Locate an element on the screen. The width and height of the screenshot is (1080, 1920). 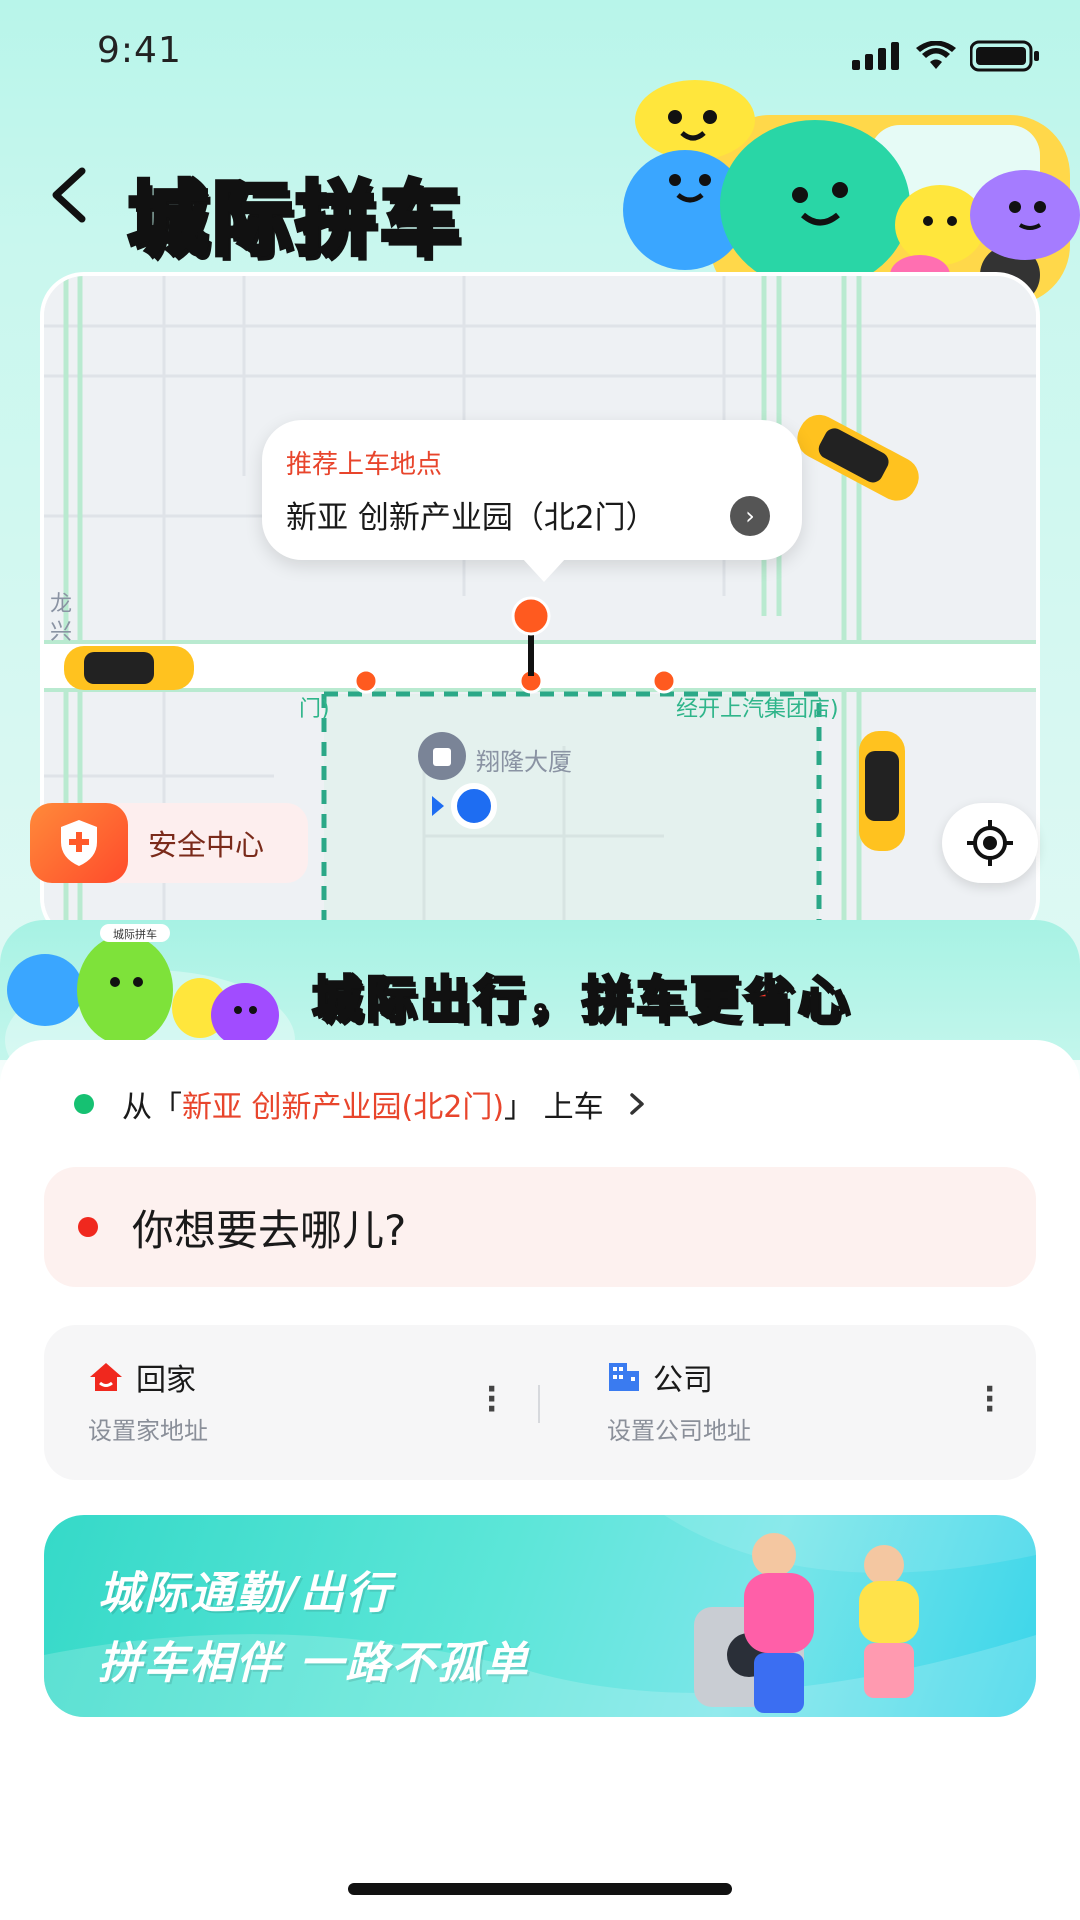
mascot-illustration is located at coordinates (851, 192).